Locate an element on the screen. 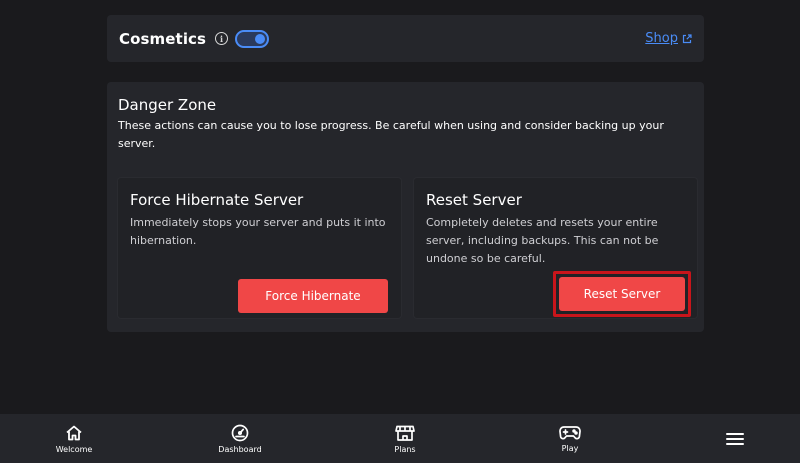  hamburger-menu-icon is located at coordinates (735, 439).